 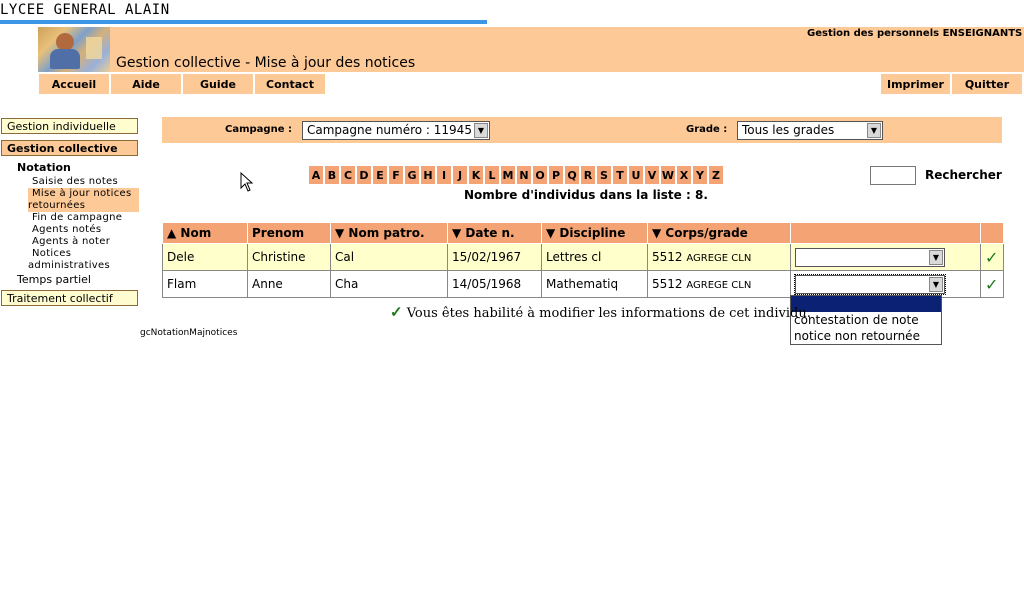 I want to click on col-notice, so click(x=885, y=233).